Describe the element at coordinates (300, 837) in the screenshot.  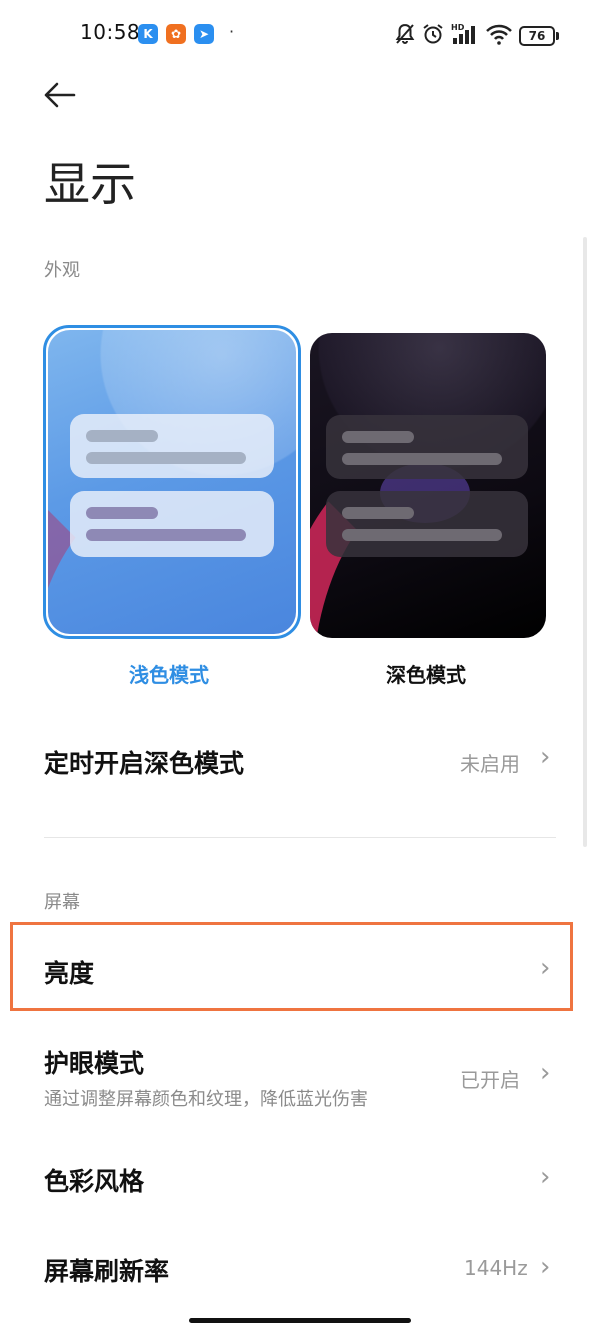
I see `divider` at that location.